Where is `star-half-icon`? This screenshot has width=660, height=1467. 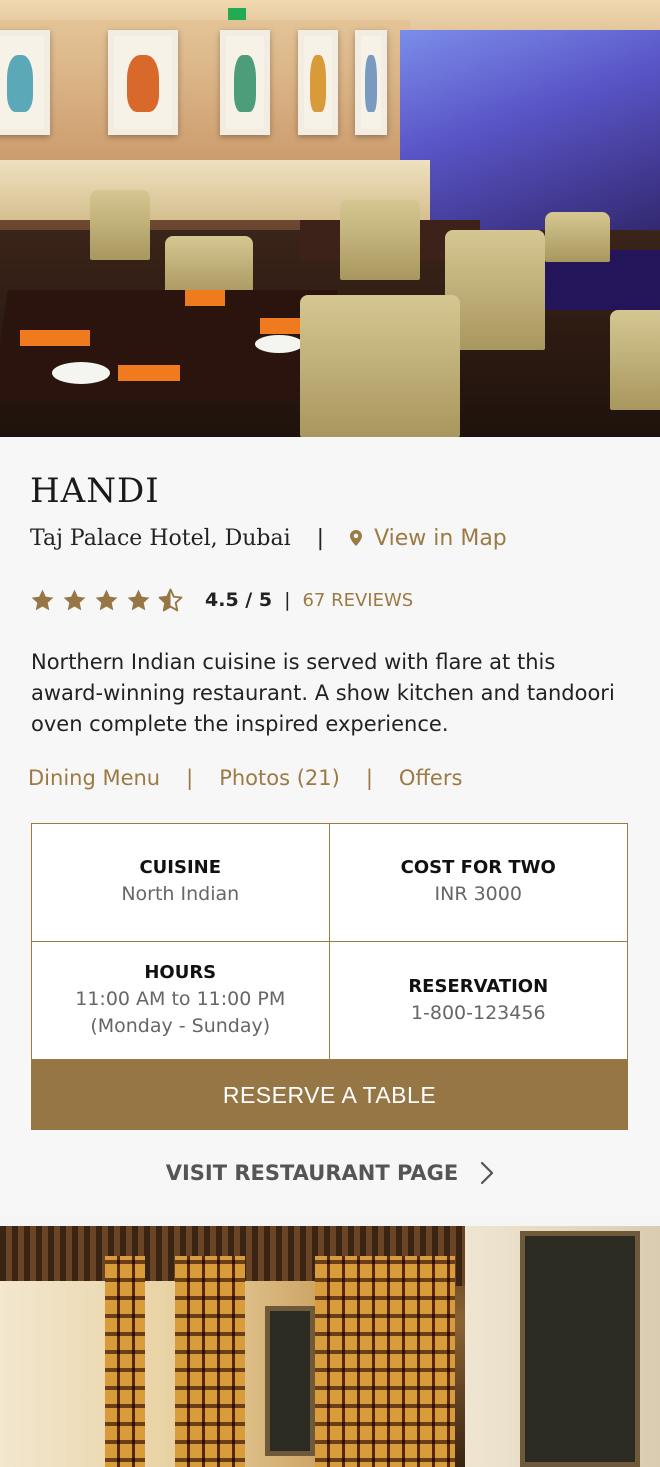 star-half-icon is located at coordinates (170, 599).